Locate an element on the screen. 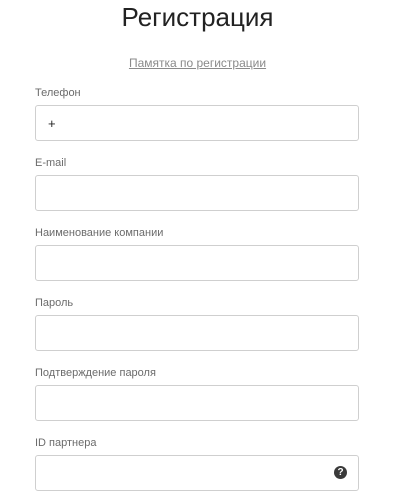 Image resolution: width=395 pixels, height=500 pixels. question-circle-icon: ? is located at coordinates (340, 472).